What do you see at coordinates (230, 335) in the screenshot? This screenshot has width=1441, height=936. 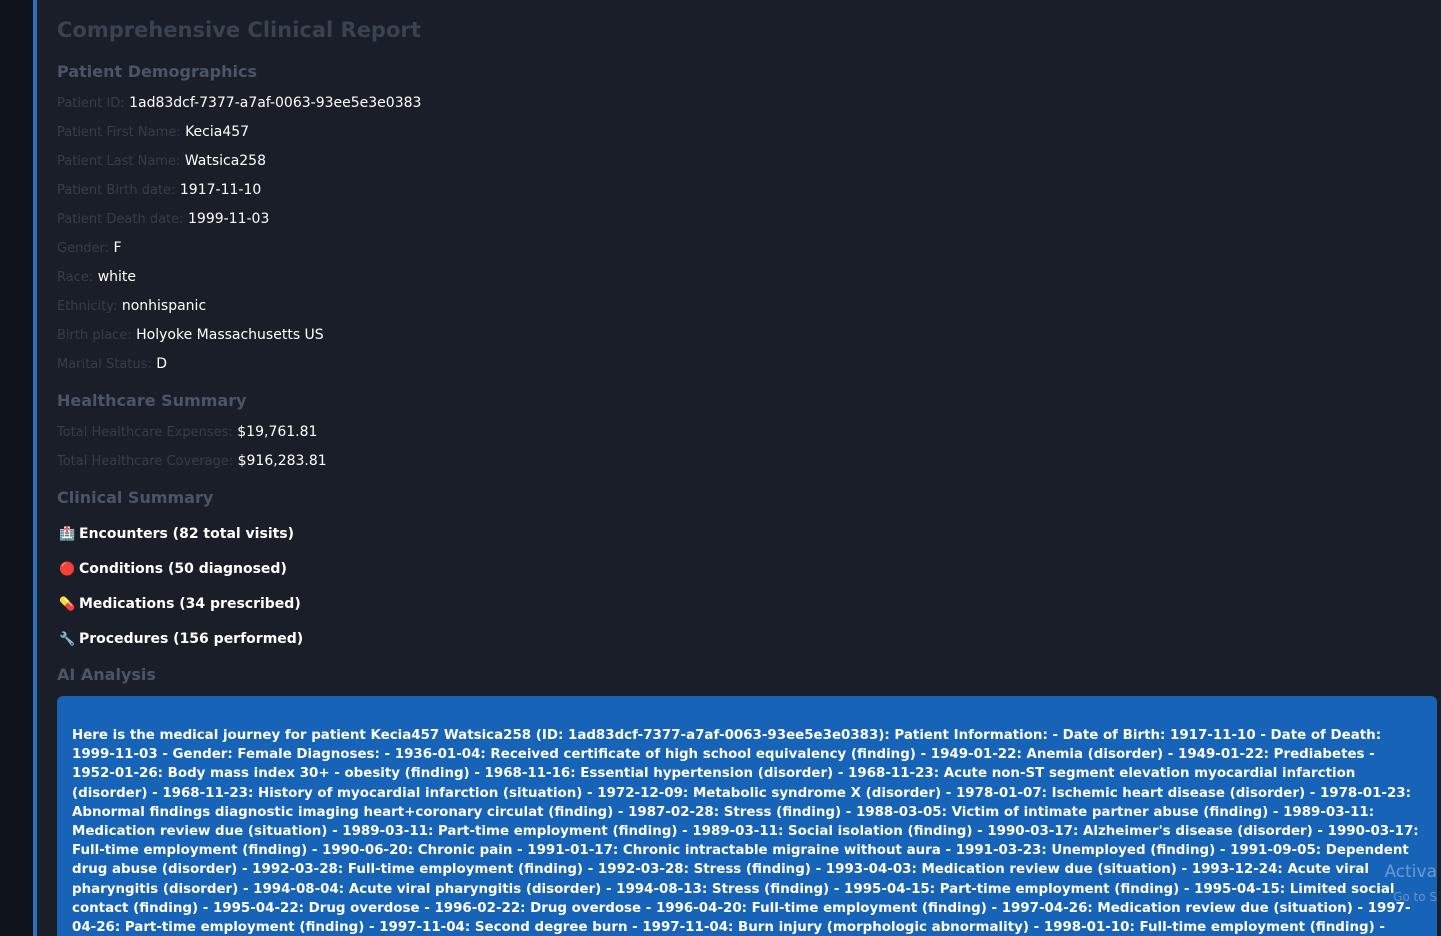 I see `field-value: Holyoke Massachusetts US` at bounding box center [230, 335].